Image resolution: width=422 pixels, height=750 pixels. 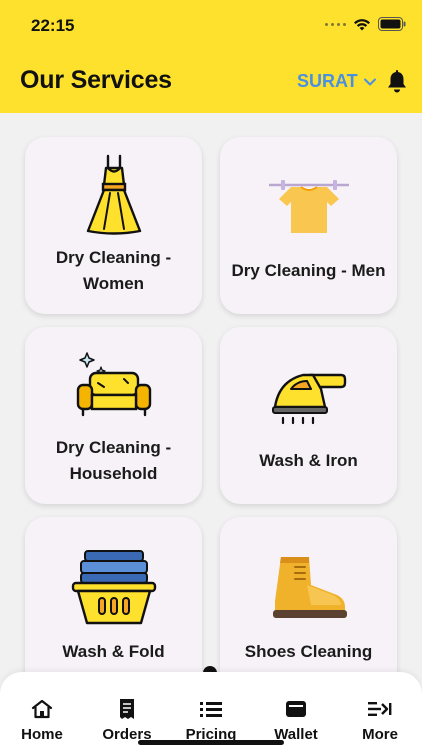 I want to click on iron-icon, so click(x=308, y=399).